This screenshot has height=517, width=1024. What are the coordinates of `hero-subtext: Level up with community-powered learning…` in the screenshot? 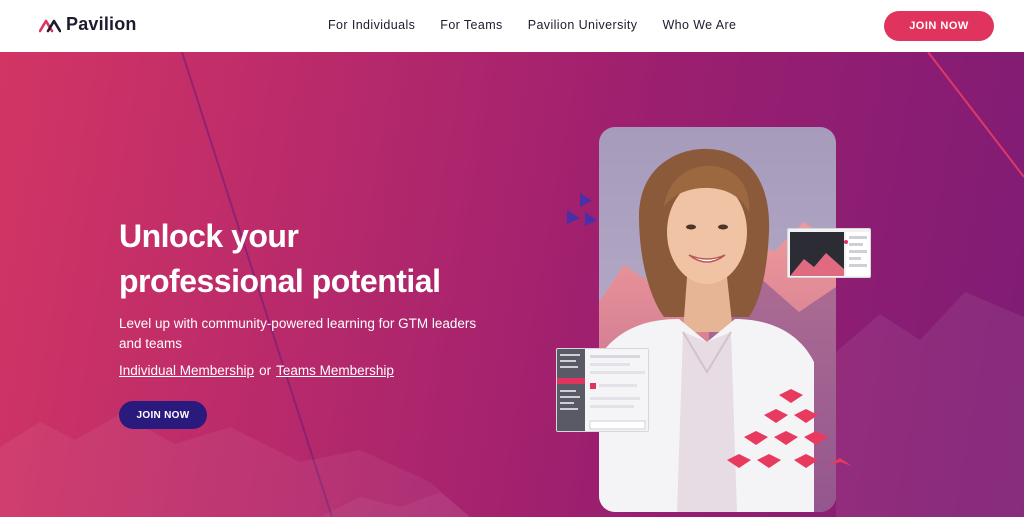 It's located at (298, 333).